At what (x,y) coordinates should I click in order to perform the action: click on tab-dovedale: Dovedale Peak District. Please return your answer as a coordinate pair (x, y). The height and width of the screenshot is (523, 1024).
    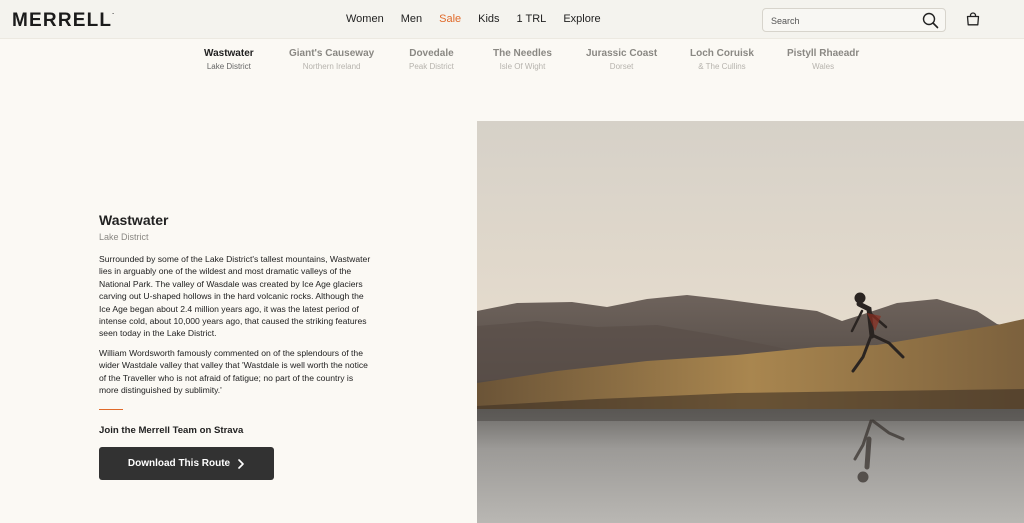
    Looking at the image, I should click on (431, 59).